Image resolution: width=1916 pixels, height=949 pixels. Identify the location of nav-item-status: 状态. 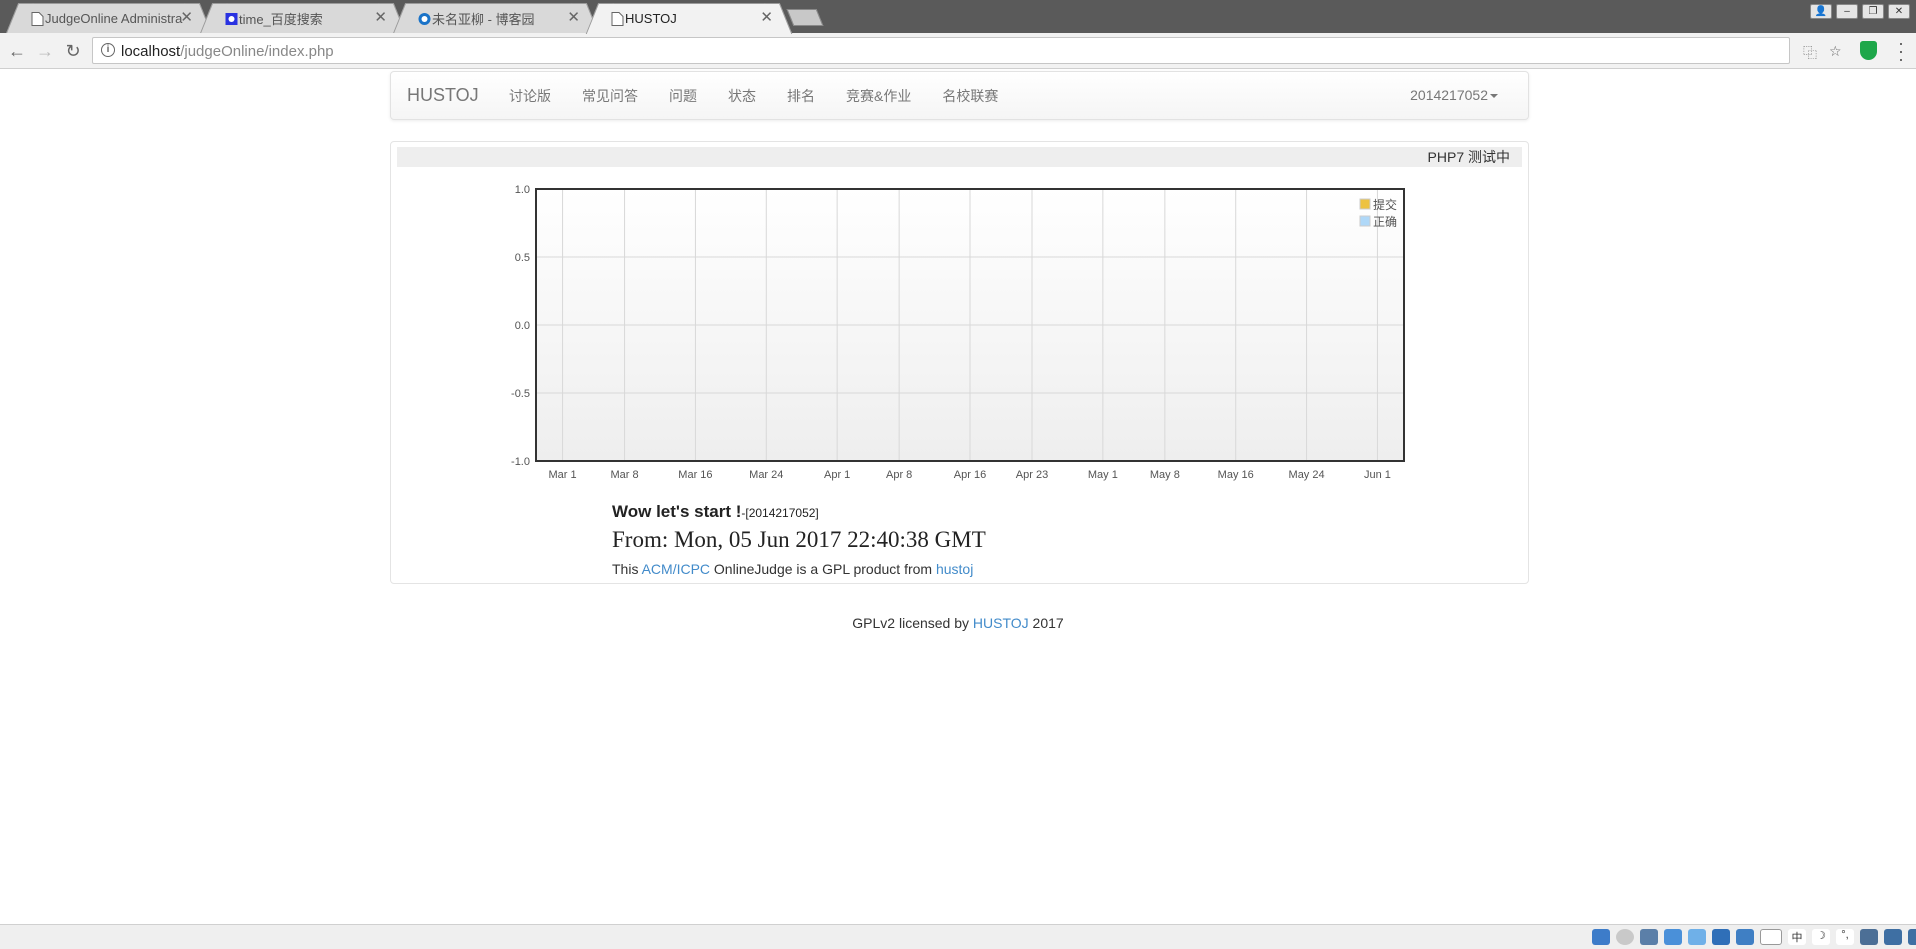
(742, 96).